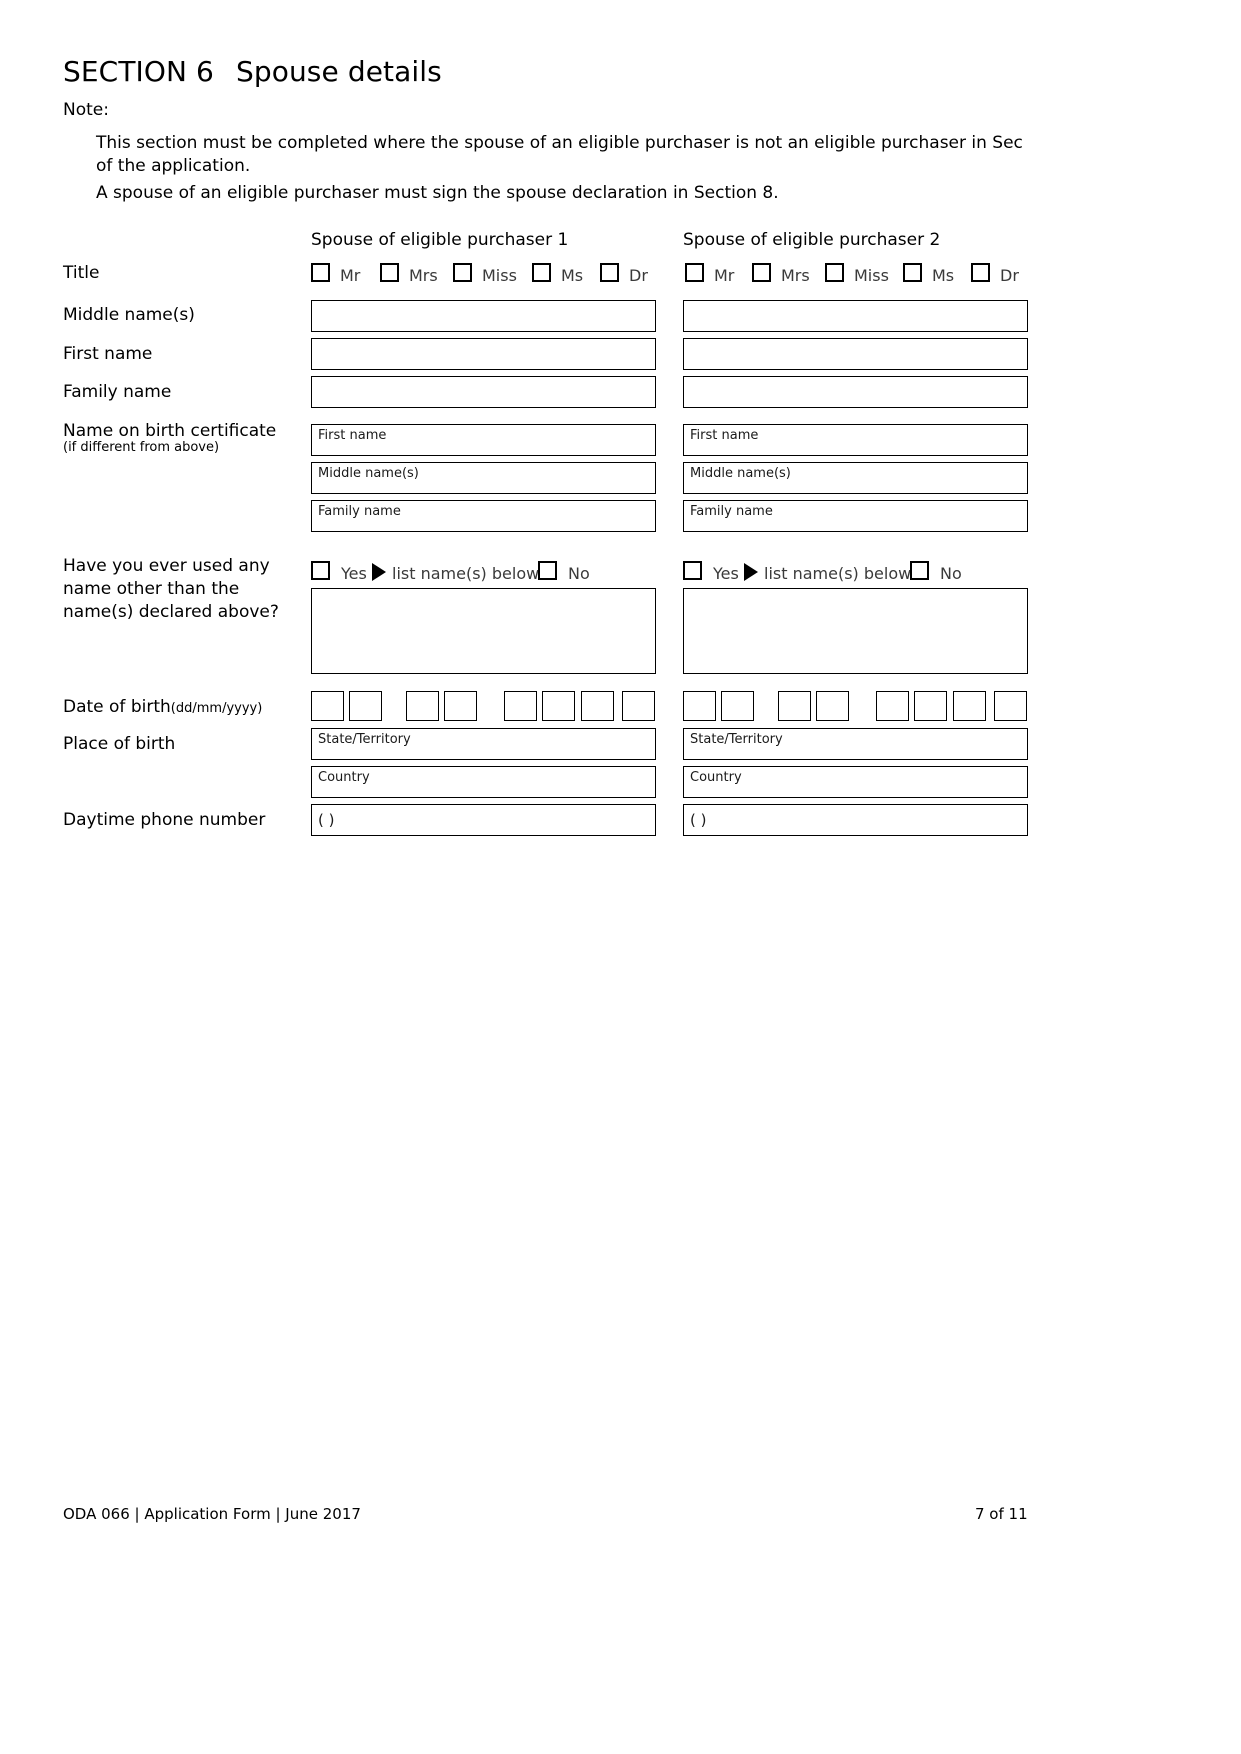 Image resolution: width=1241 pixels, height=1754 pixels. What do you see at coordinates (338, 71) in the screenshot?
I see `section-title-text: Spouse details` at bounding box center [338, 71].